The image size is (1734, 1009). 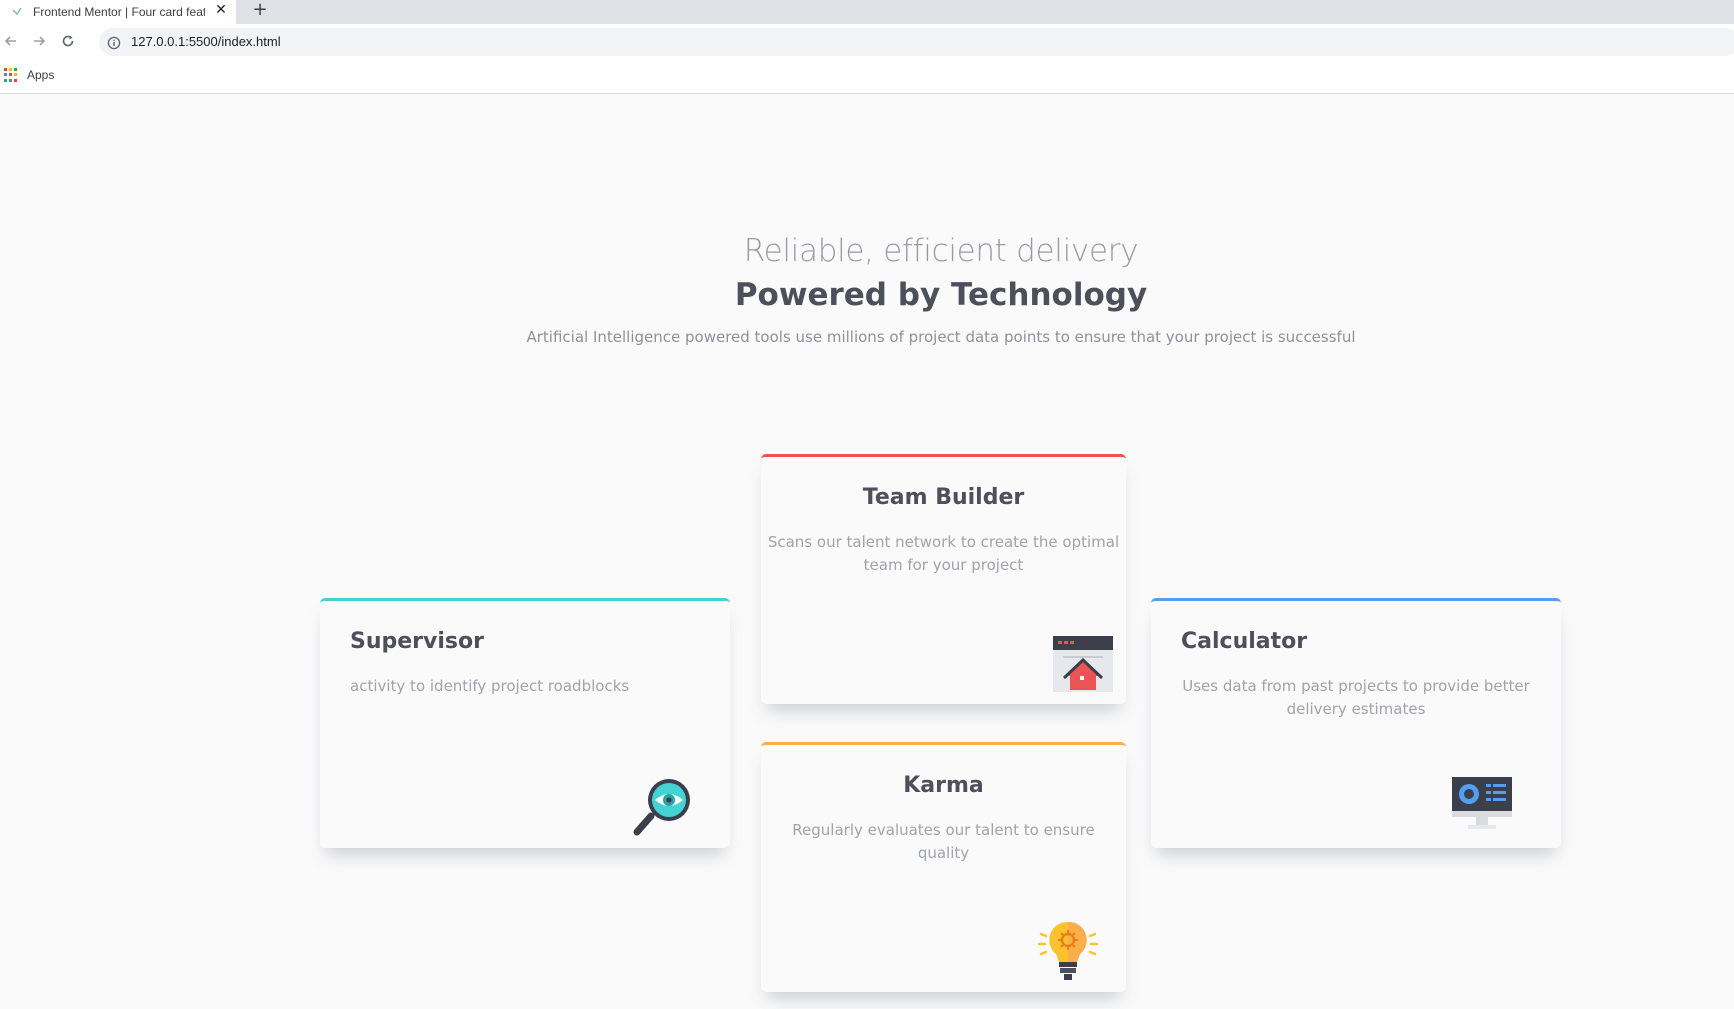 What do you see at coordinates (490, 686) in the screenshot?
I see `card-description: activity to identify project roadblocks` at bounding box center [490, 686].